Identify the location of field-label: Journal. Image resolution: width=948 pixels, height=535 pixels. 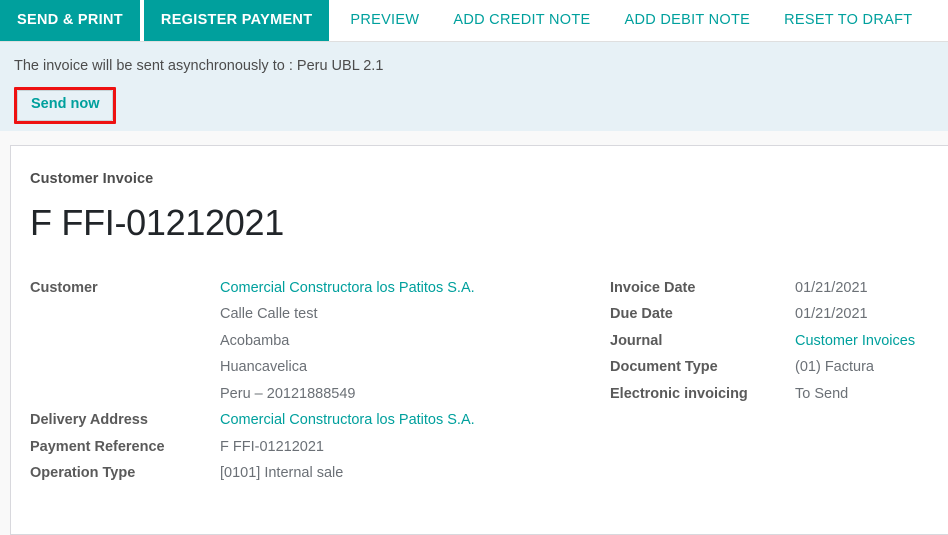
(636, 340).